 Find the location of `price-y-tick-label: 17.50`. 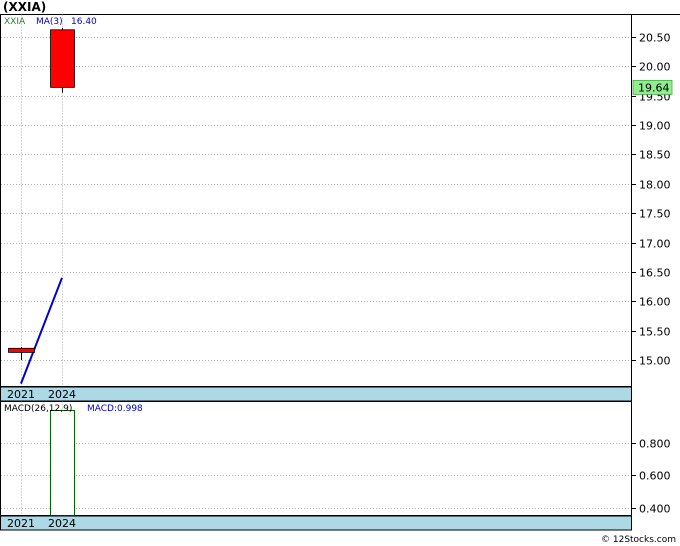

price-y-tick-label: 17.50 is located at coordinates (655, 214).